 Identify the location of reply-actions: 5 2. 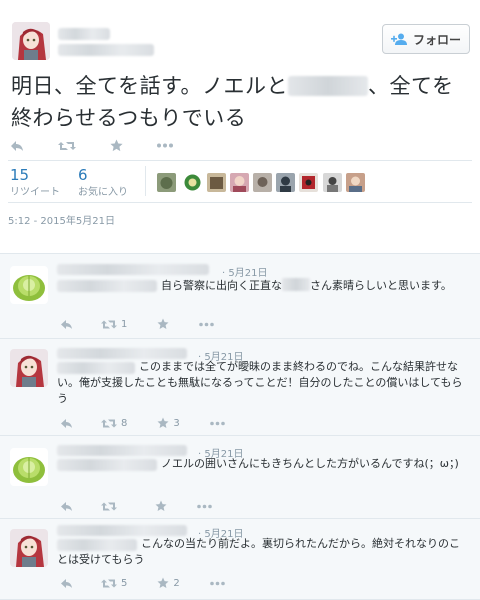
(142, 583).